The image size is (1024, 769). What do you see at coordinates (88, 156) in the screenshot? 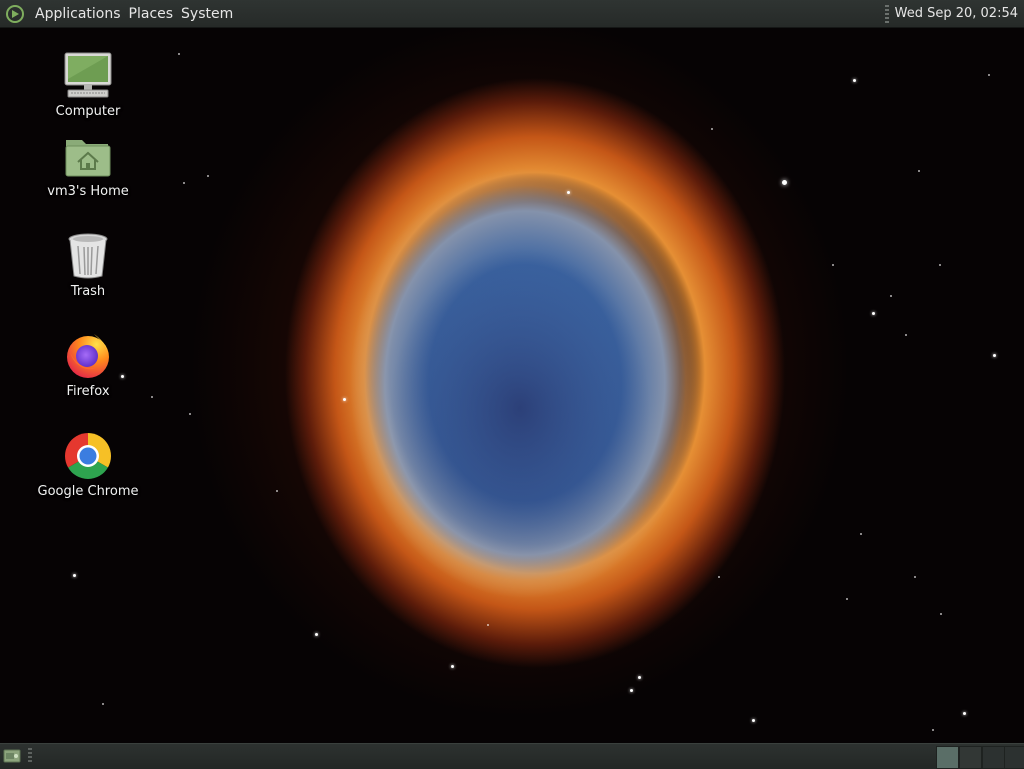
I see `home-folder-icon` at bounding box center [88, 156].